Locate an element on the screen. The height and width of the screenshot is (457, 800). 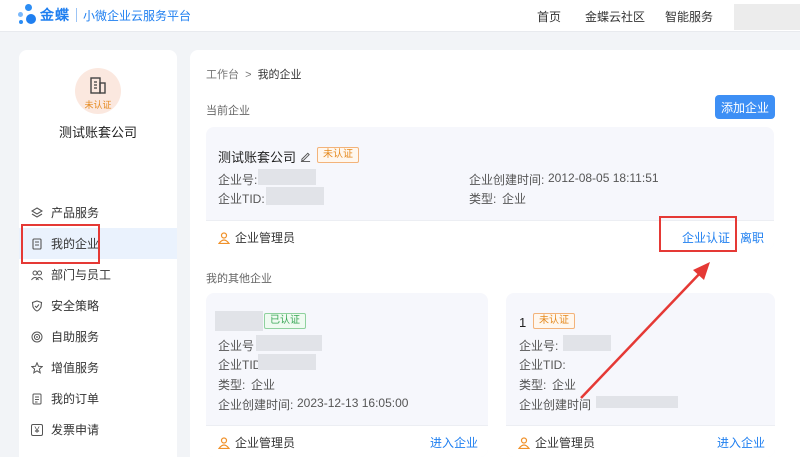
company-avatar: 未认证 is located at coordinates (98, 91).